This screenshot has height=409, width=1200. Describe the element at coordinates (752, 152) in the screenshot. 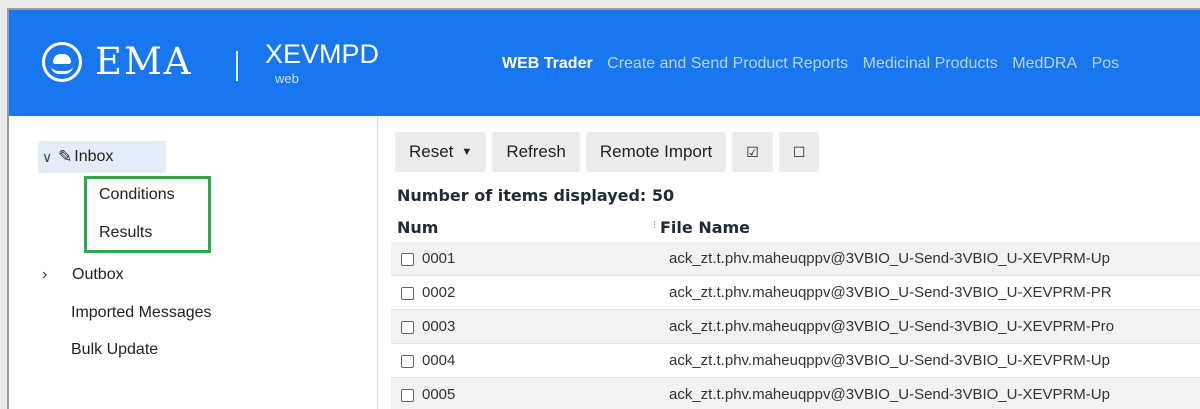

I see `check-all-button: ☑` at that location.